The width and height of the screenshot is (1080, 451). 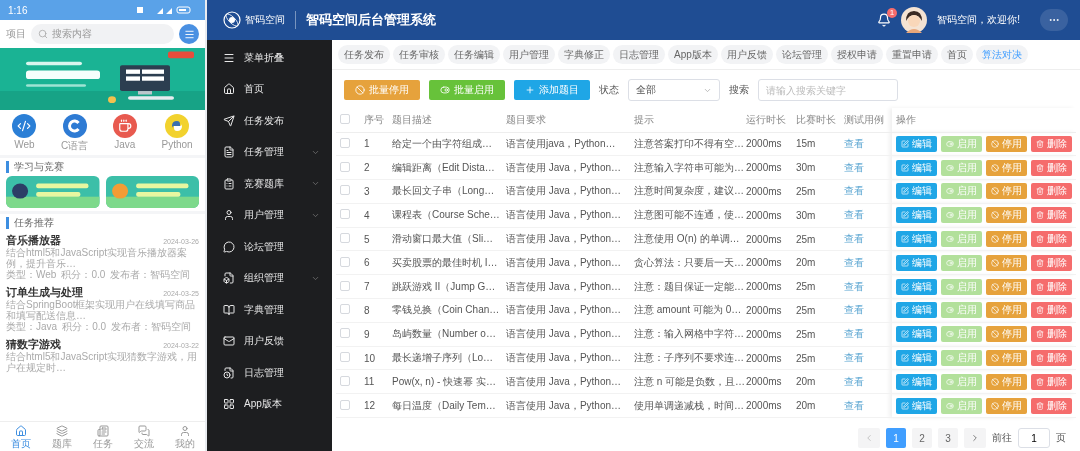 What do you see at coordinates (911, 54) in the screenshot?
I see `tab: 重置申请` at bounding box center [911, 54].